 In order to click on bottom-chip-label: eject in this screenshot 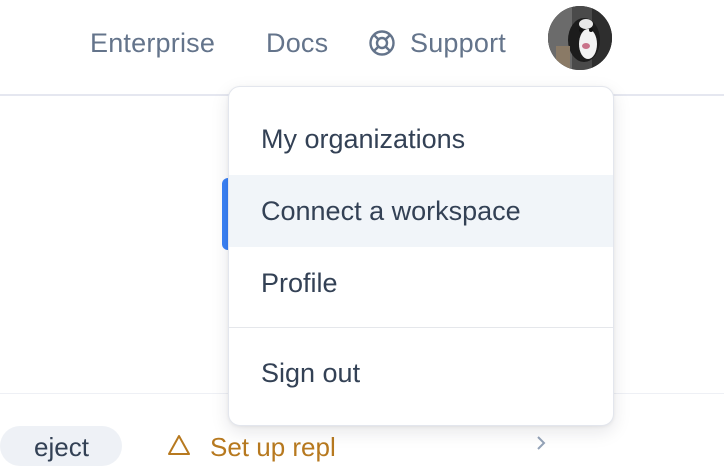, I will do `click(61, 447)`.